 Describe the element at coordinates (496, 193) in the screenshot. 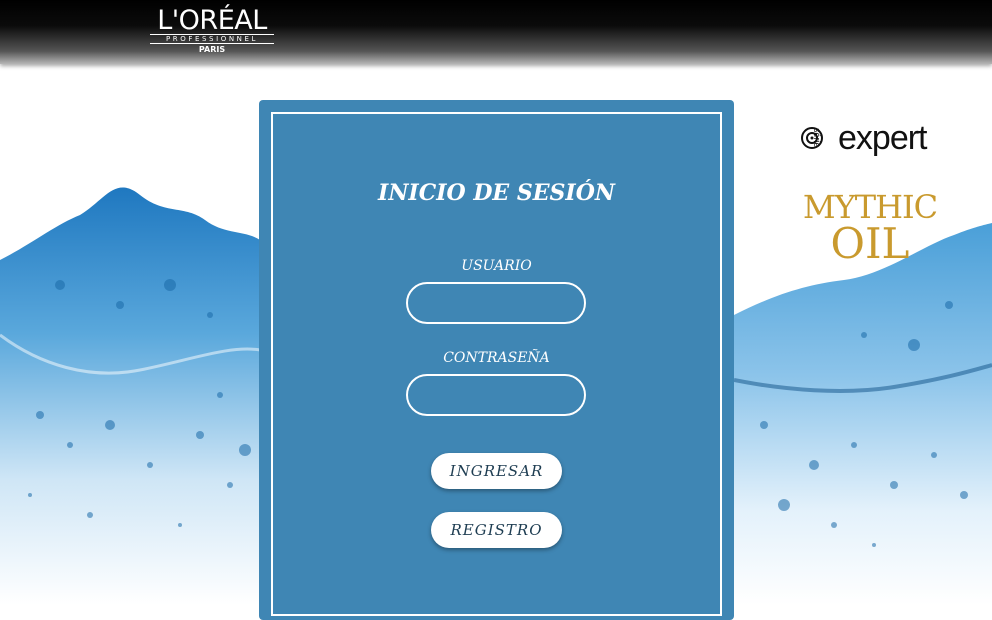

I see `page-title: INICIO DE SESIÓN` at that location.